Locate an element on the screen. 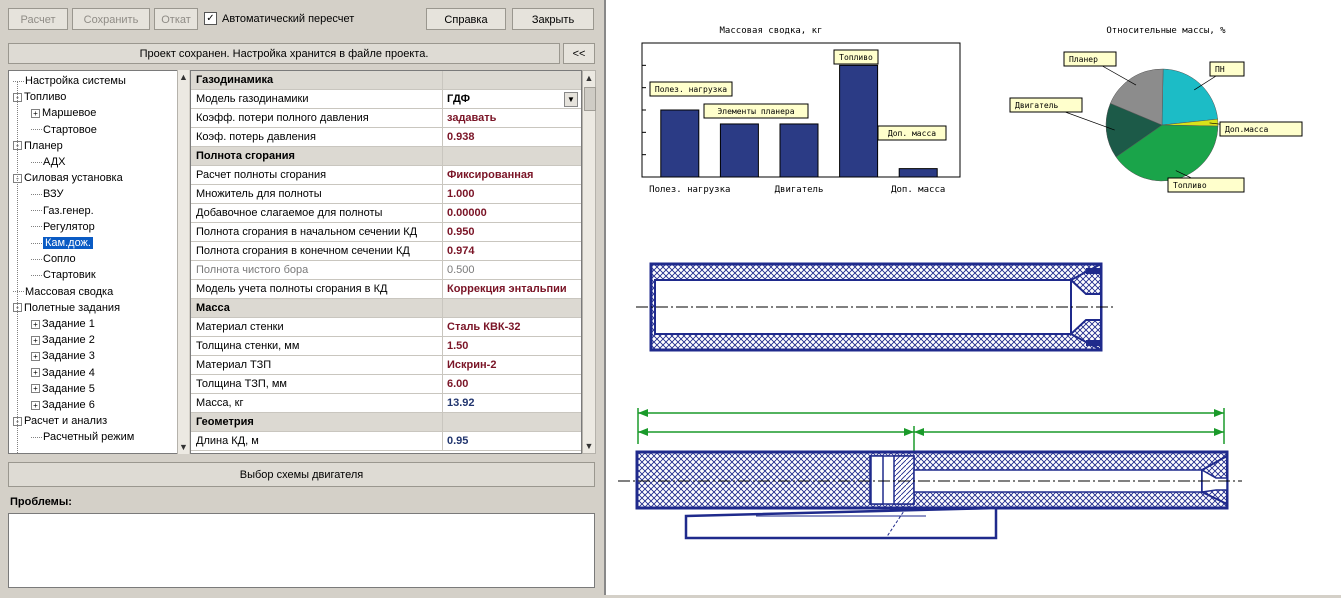 The width and height of the screenshot is (1341, 598). tree-item: Стартовое is located at coordinates (64, 130).